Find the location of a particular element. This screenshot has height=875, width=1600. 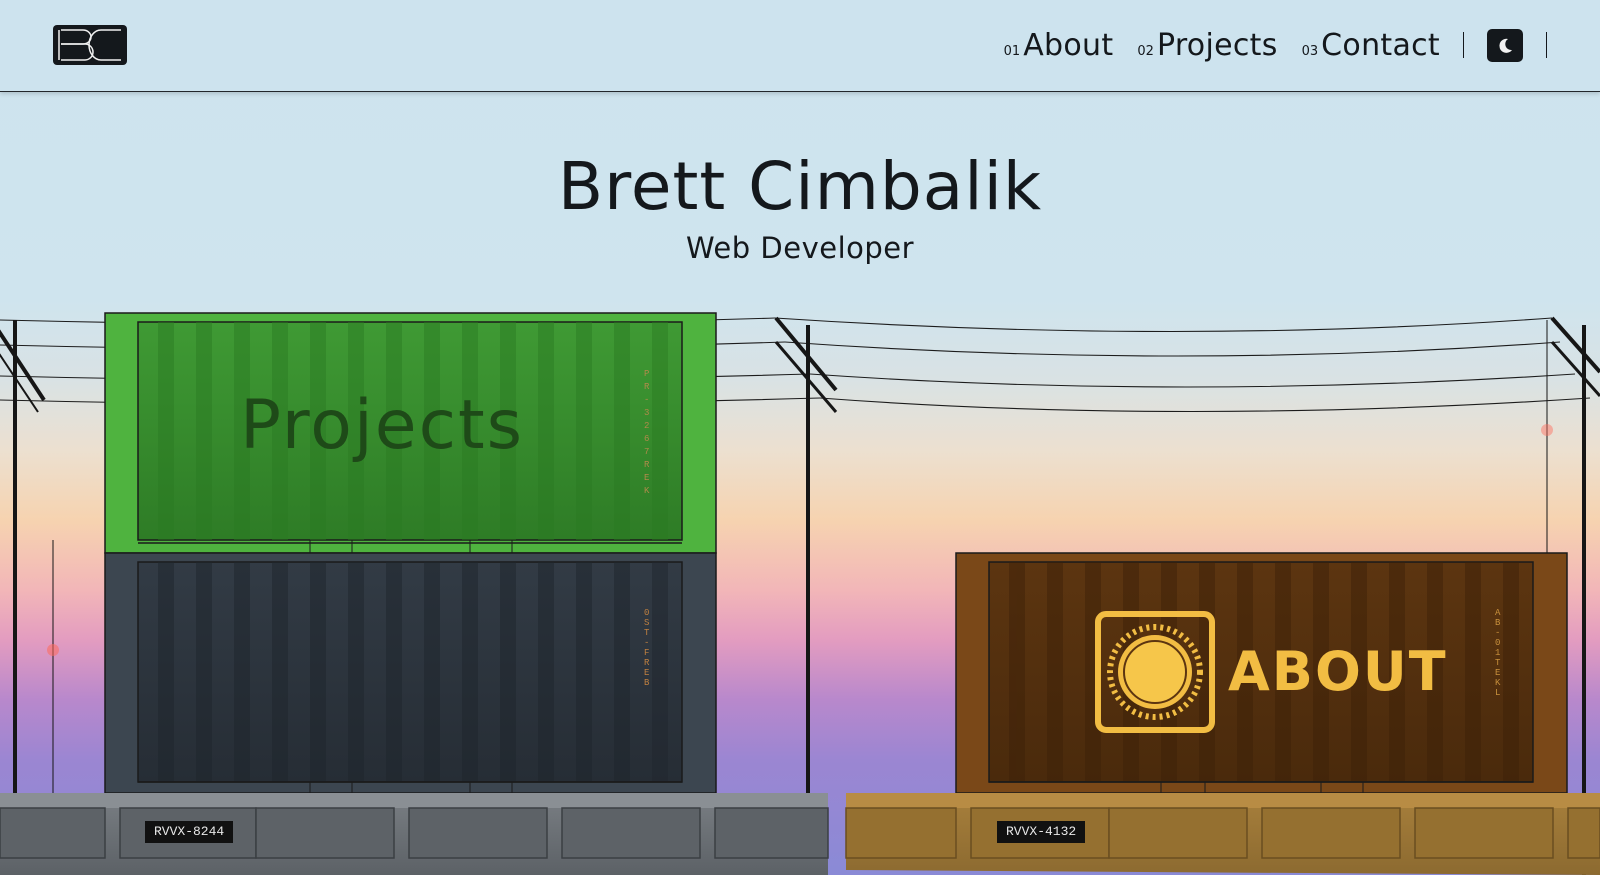

nav-number: 03 is located at coordinates (1310, 51).